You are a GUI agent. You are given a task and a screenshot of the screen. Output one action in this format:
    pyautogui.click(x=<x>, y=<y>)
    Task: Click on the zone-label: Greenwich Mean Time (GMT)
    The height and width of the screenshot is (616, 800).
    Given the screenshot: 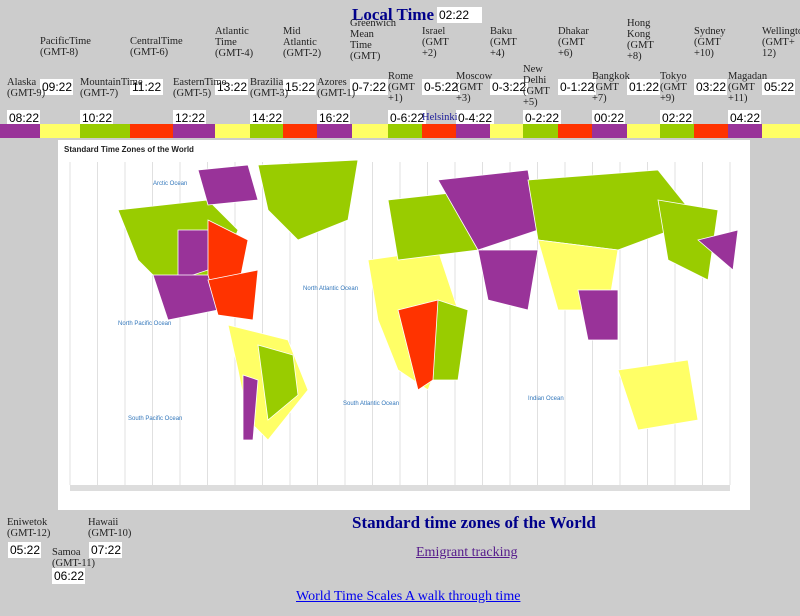 What is the action you would take?
    pyautogui.click(x=373, y=40)
    